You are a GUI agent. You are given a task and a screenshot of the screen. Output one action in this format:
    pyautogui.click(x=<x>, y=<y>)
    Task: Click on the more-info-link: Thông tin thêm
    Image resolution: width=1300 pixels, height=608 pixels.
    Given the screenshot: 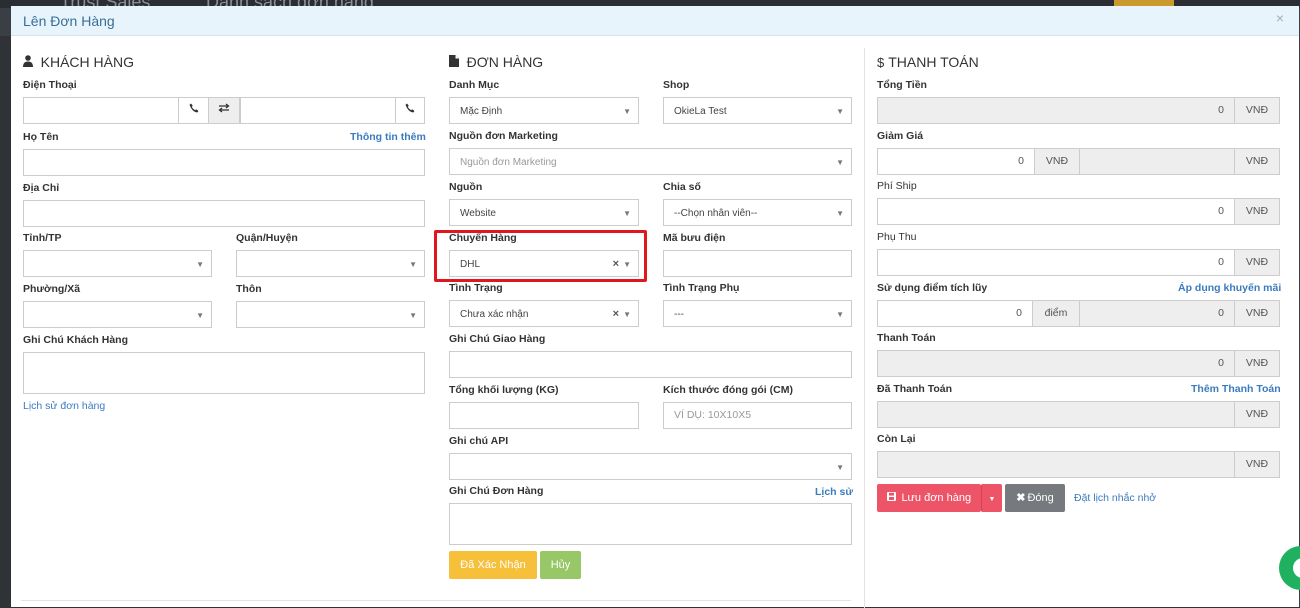 What is the action you would take?
    pyautogui.click(x=388, y=137)
    